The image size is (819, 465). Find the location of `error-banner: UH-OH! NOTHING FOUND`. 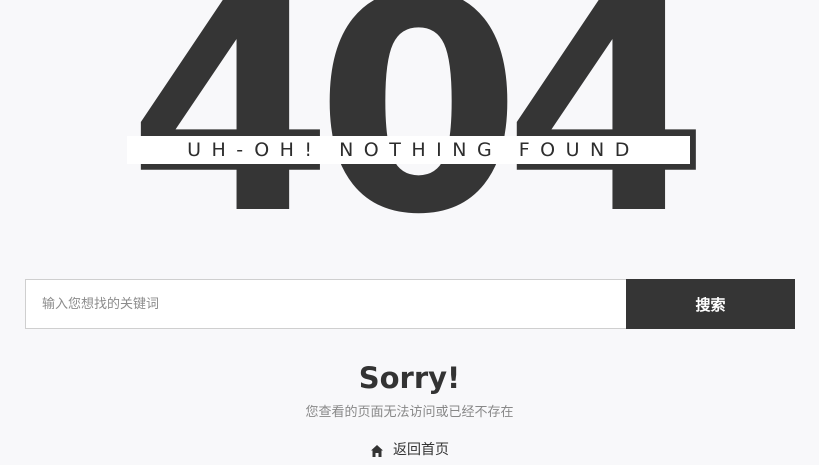

error-banner: UH-OH! NOTHING FOUND is located at coordinates (408, 150).